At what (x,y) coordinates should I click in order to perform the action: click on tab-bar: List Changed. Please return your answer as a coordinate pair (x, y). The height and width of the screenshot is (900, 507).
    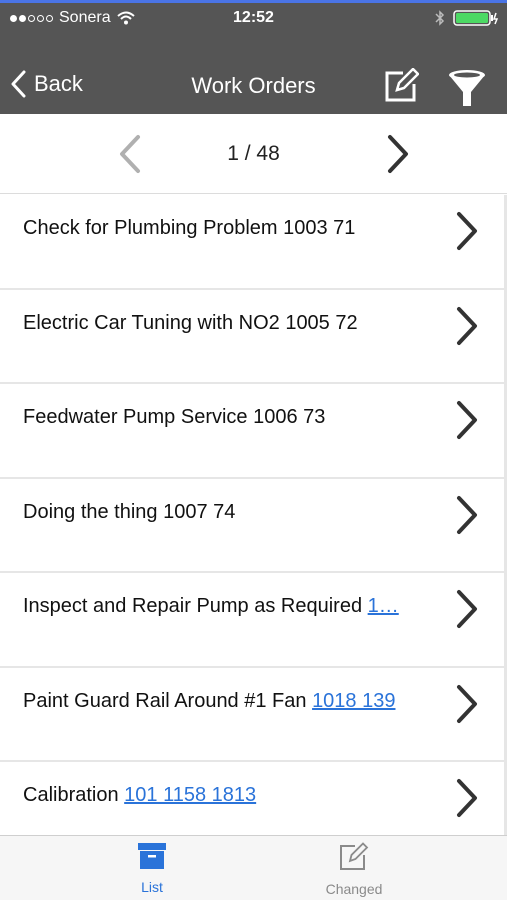
    Looking at the image, I should click on (253, 867).